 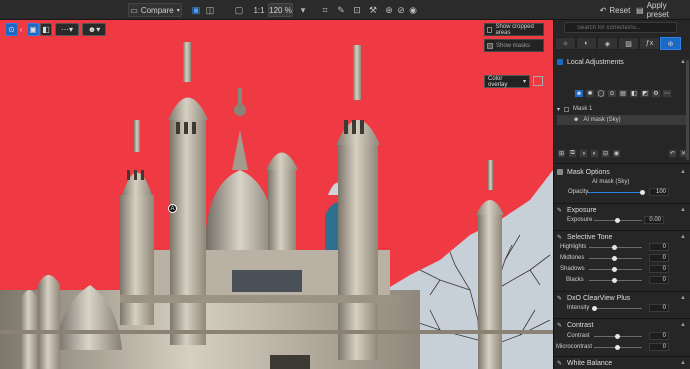 What do you see at coordinates (659, 336) in the screenshot?
I see `contrast-value: 0` at bounding box center [659, 336].